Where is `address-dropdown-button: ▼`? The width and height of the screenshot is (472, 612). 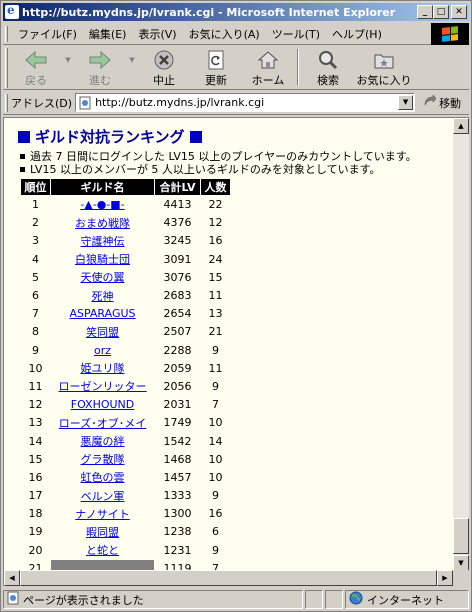 address-dropdown-button: ▼ is located at coordinates (406, 102).